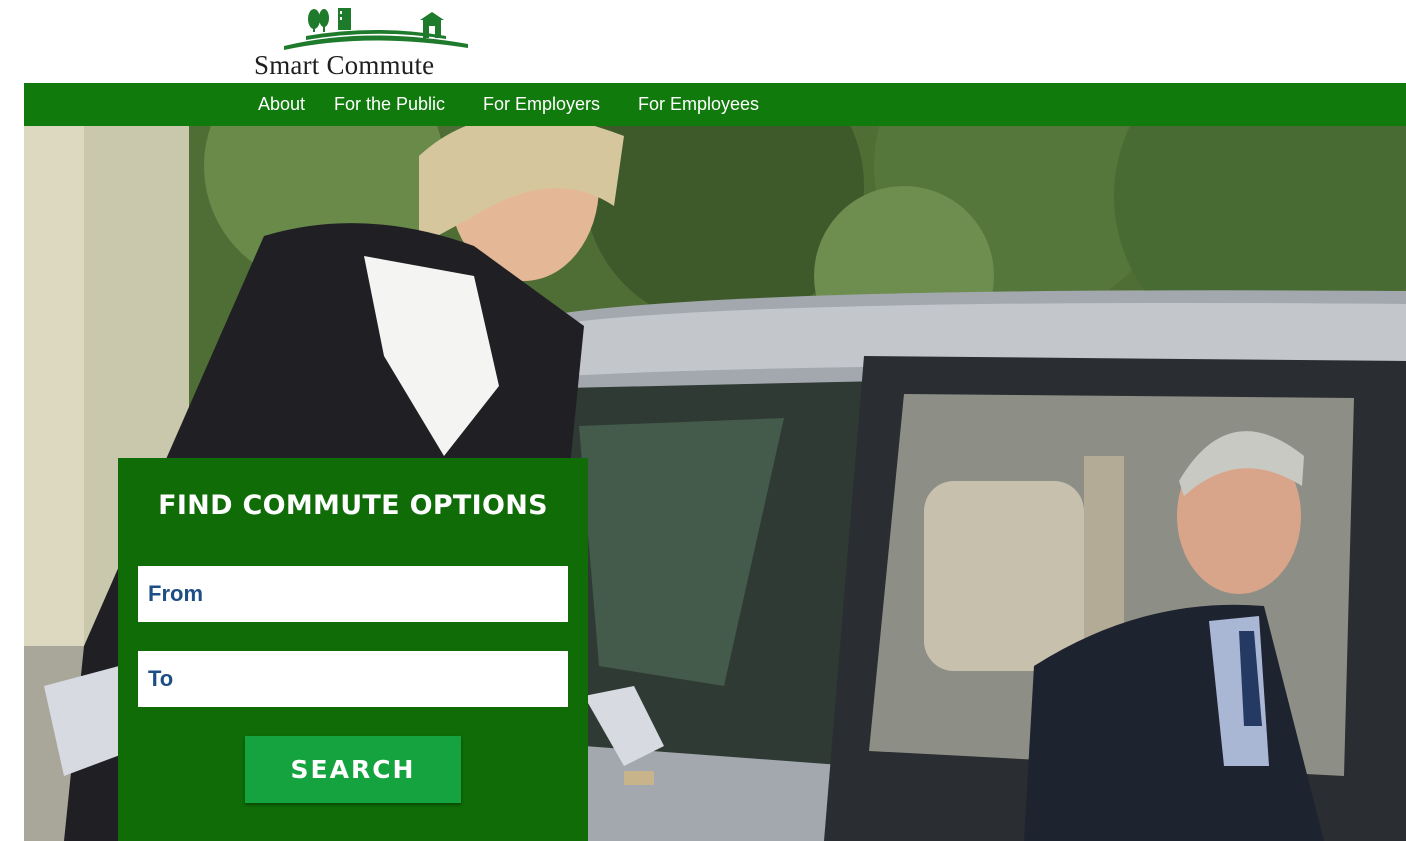  Describe the element at coordinates (541, 104) in the screenshot. I see `nav-for-employers: For Employers` at that location.